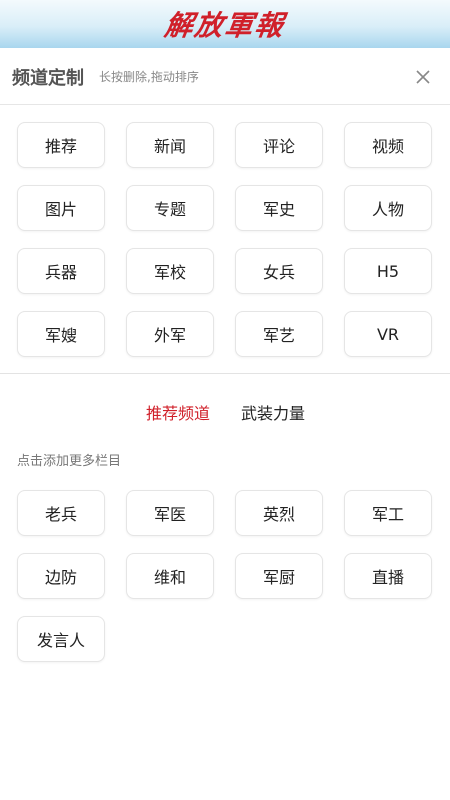 This screenshot has height=800, width=450. Describe the element at coordinates (61, 145) in the screenshot. I see `channel-chip: 推荐` at that location.